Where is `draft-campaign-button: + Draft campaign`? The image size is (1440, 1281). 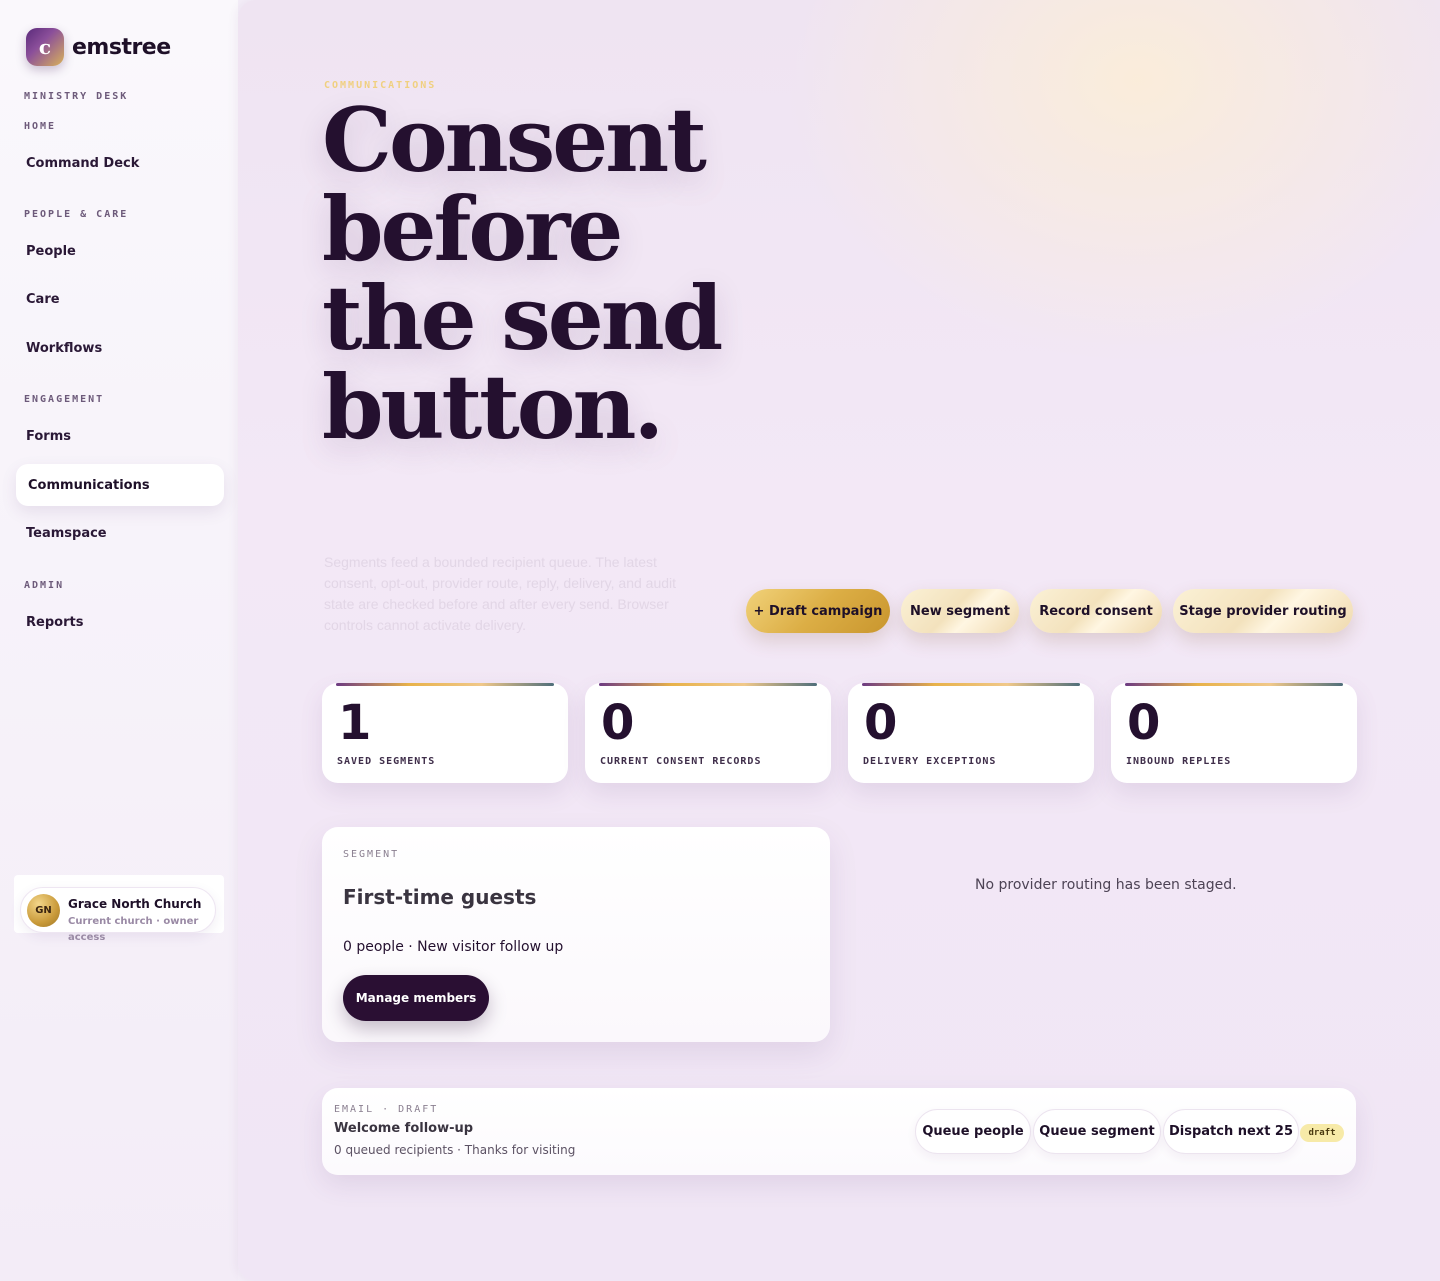
draft-campaign-button: + Draft campaign is located at coordinates (818, 611).